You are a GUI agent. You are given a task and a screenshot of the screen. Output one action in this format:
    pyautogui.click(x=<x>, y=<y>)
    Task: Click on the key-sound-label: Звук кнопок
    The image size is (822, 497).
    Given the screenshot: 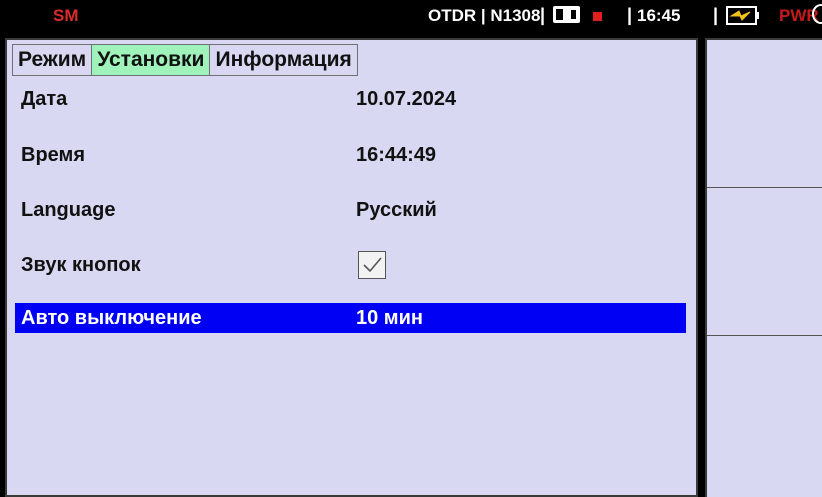 What is the action you would take?
    pyautogui.click(x=81, y=265)
    